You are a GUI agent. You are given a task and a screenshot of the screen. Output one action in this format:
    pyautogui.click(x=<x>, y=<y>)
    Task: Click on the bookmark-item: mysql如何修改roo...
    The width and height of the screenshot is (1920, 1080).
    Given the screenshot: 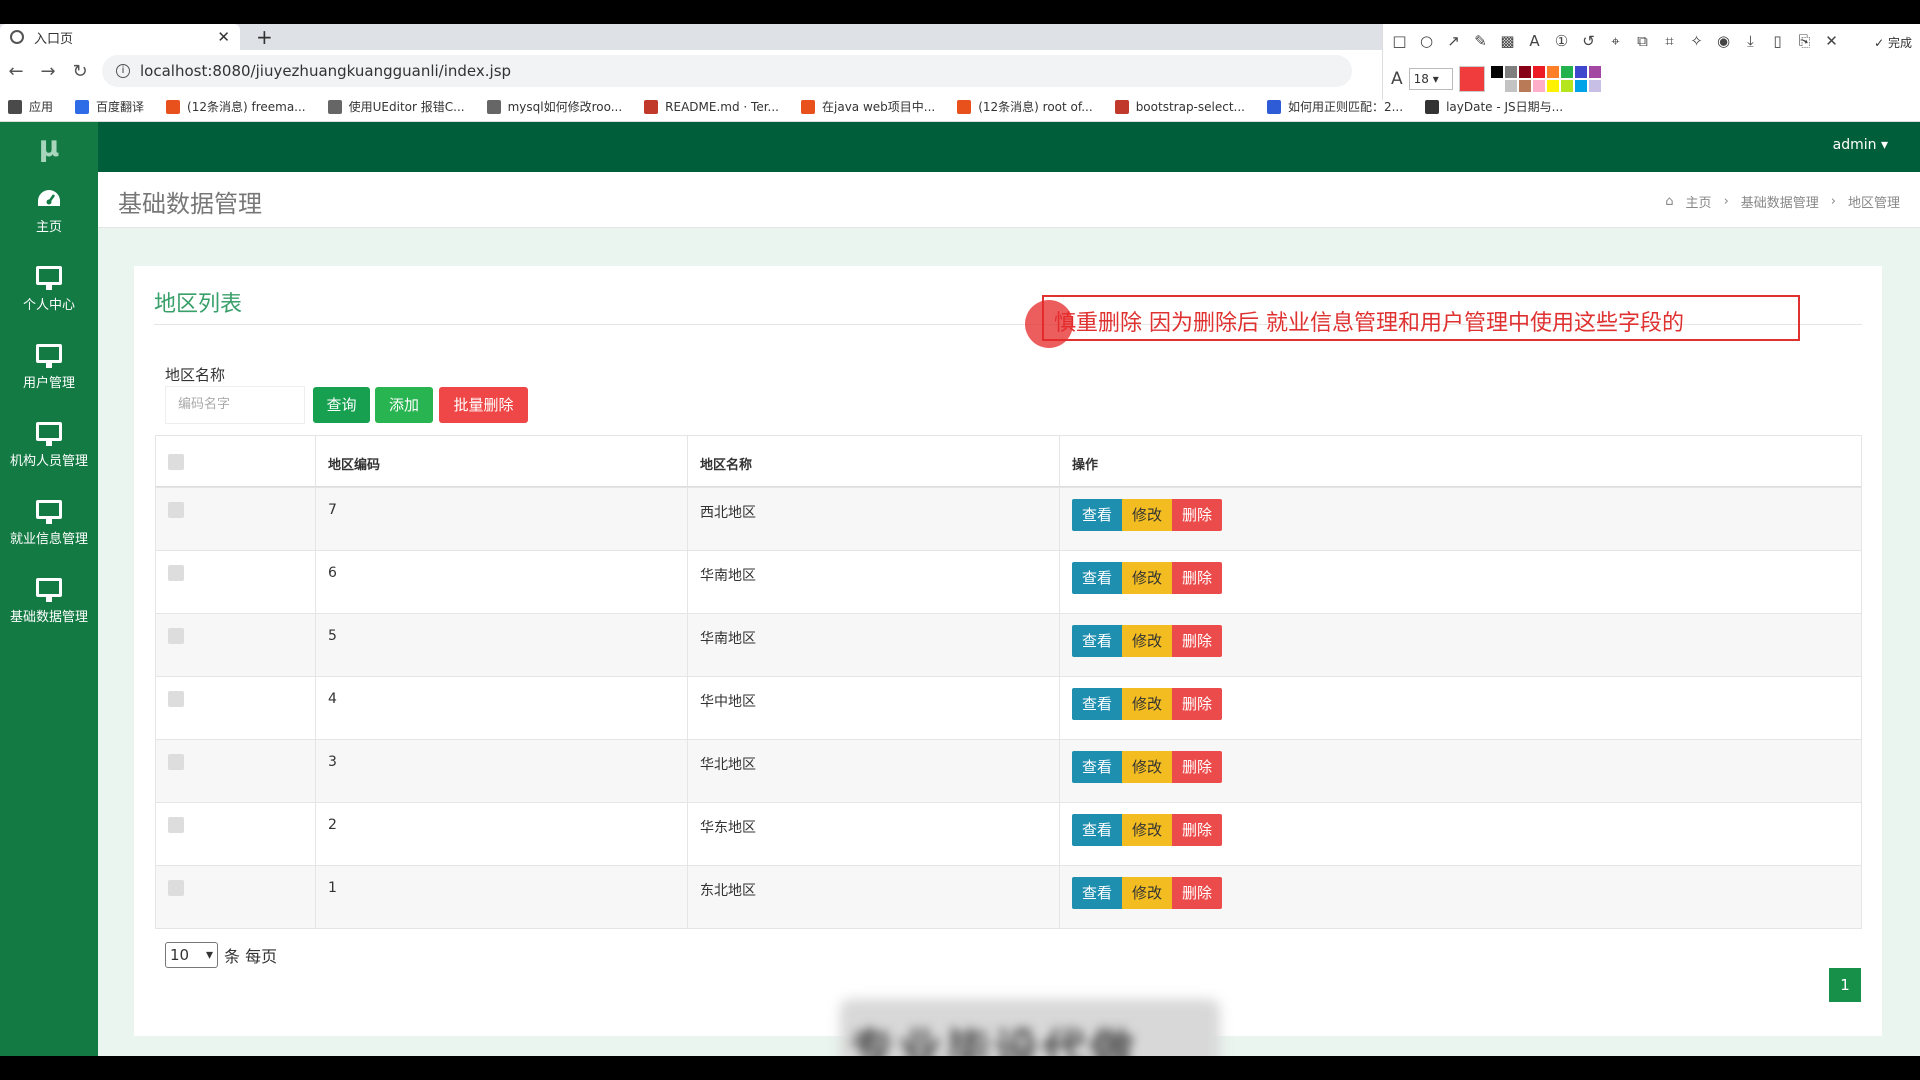 What is the action you would take?
    pyautogui.click(x=554, y=106)
    